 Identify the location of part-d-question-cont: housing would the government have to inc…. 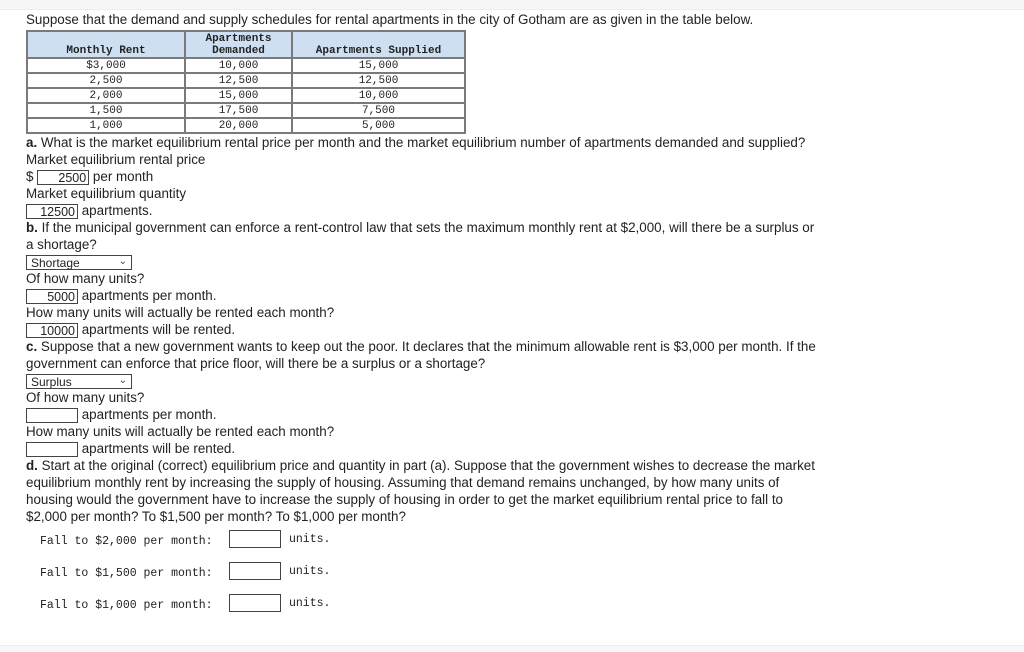
(405, 499).